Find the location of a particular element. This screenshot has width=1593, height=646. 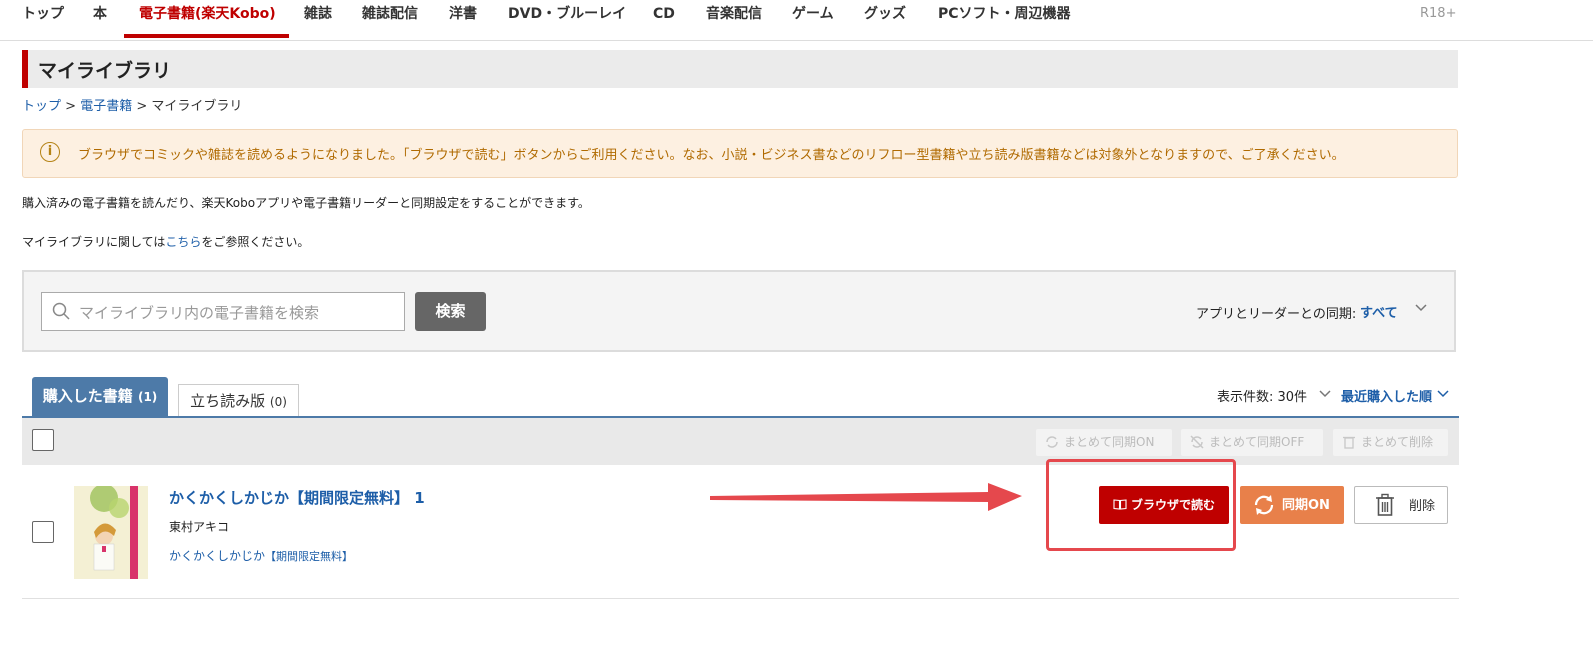

select-all-checkbox is located at coordinates (43, 440).